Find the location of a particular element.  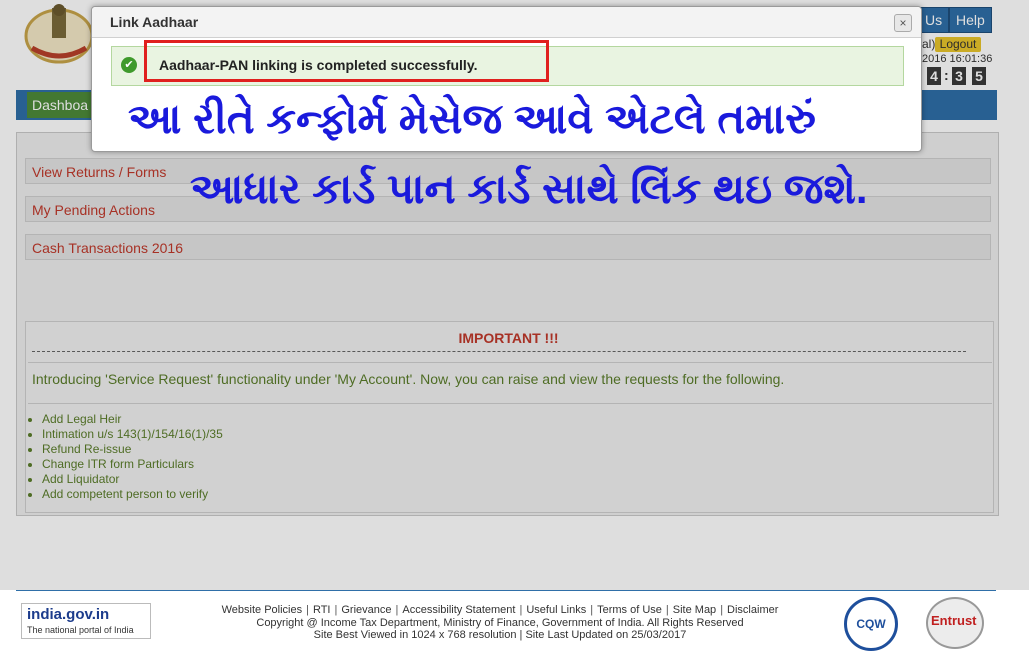

dialog-header: Link Aadhaar × is located at coordinates (506, 22).